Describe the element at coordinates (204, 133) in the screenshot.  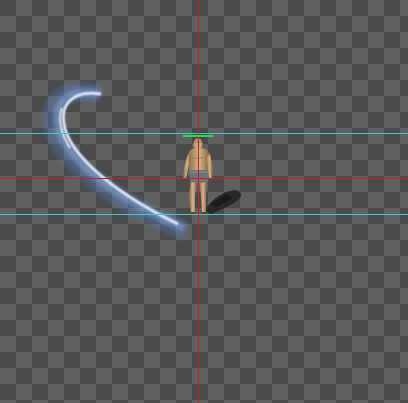
I see `collision-bound-top-line` at that location.